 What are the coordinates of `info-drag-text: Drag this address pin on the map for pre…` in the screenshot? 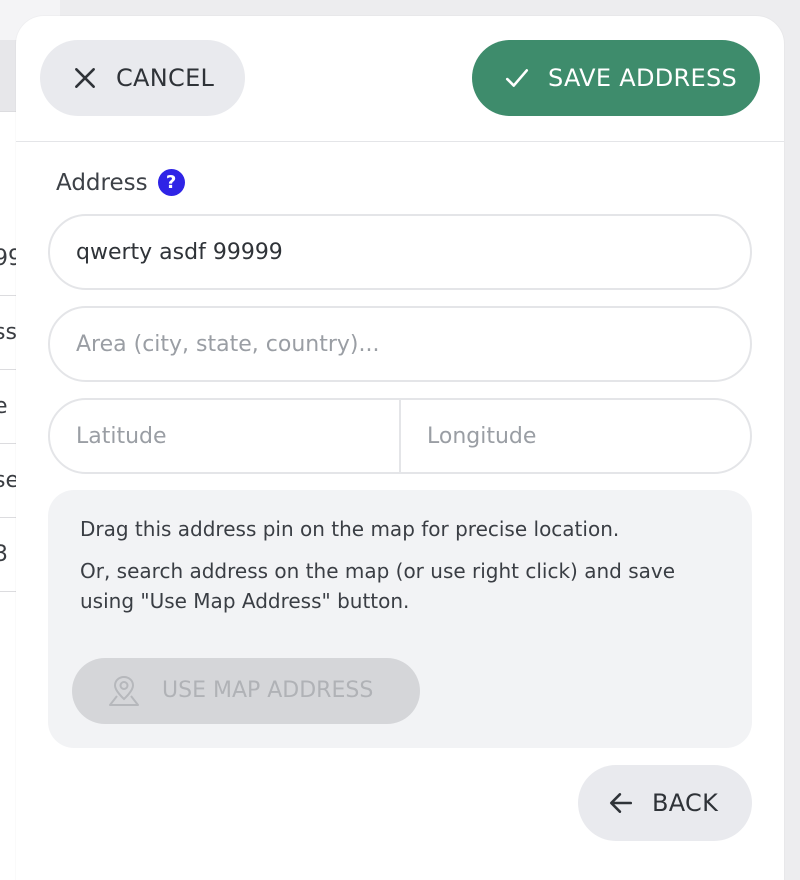 It's located at (350, 529).